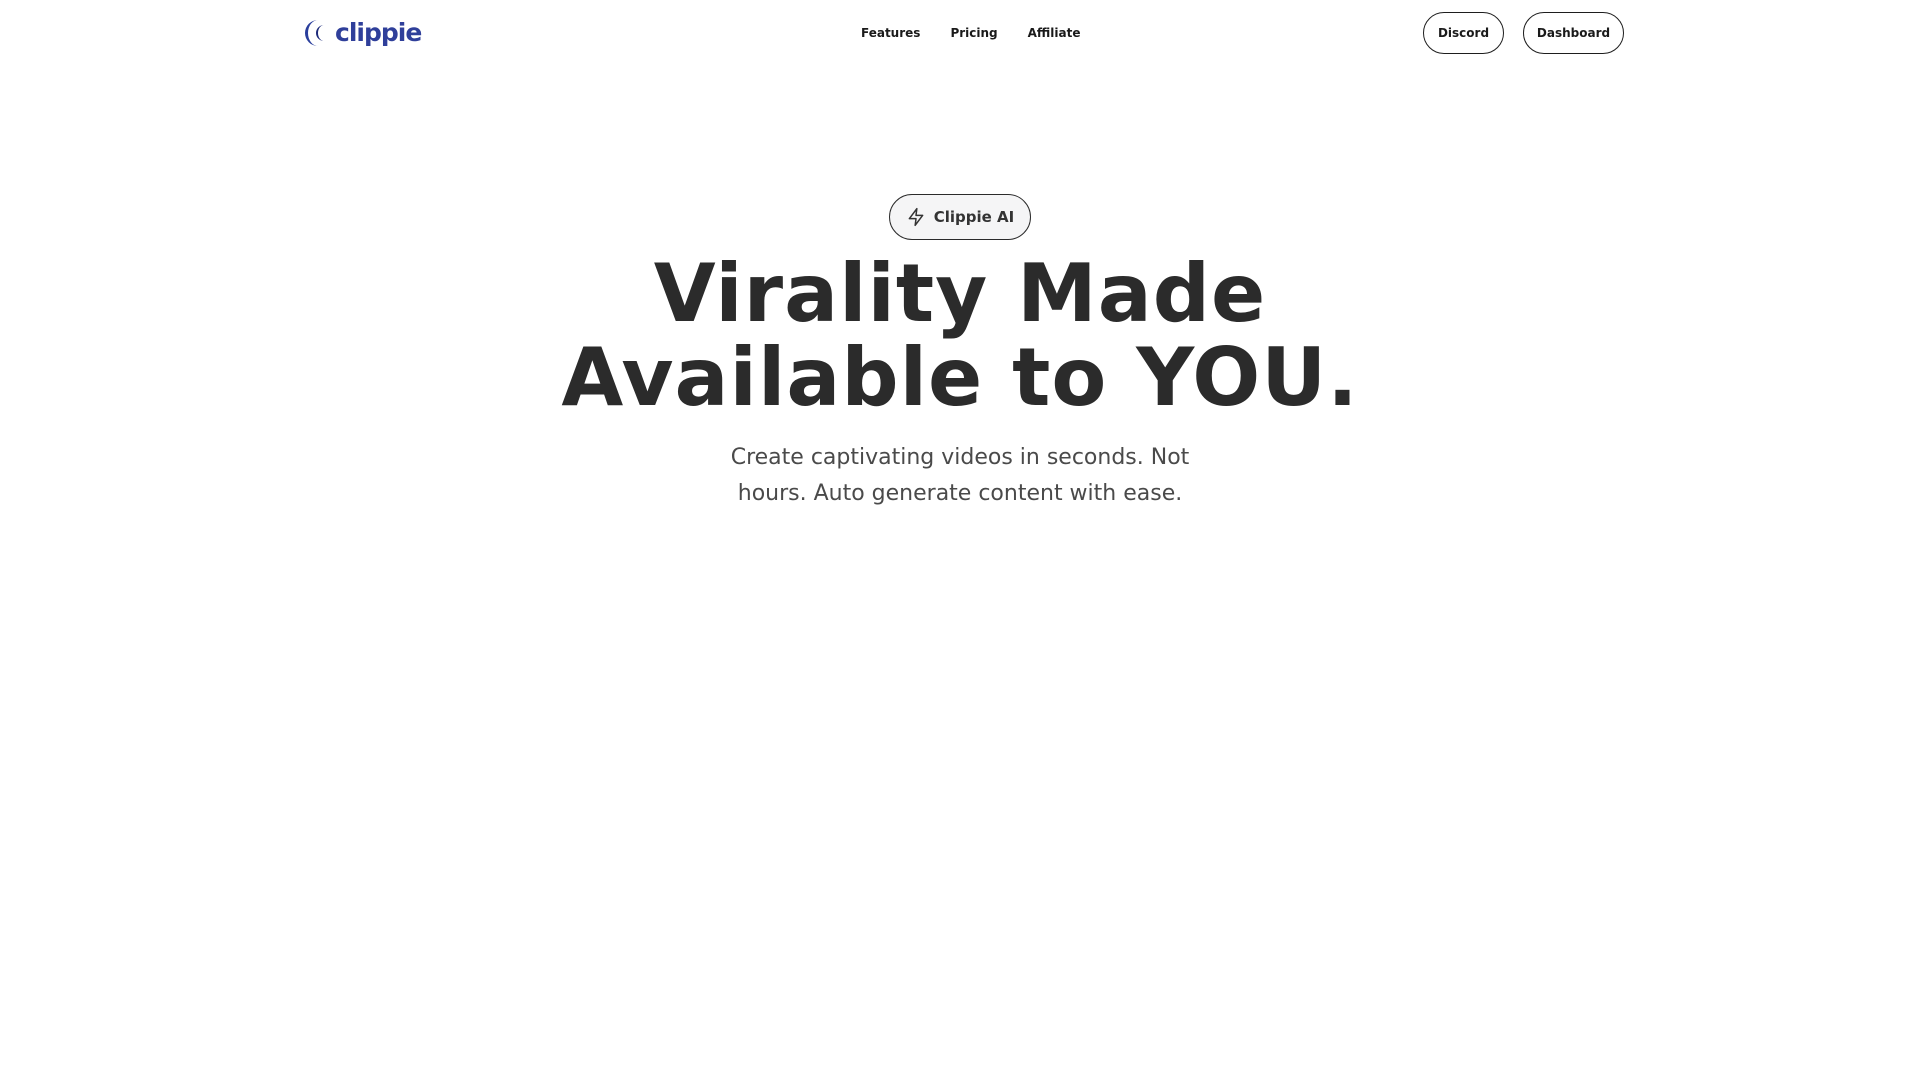 Image resolution: width=1920 pixels, height=1080 pixels. I want to click on brand-name: clippie, so click(378, 32).